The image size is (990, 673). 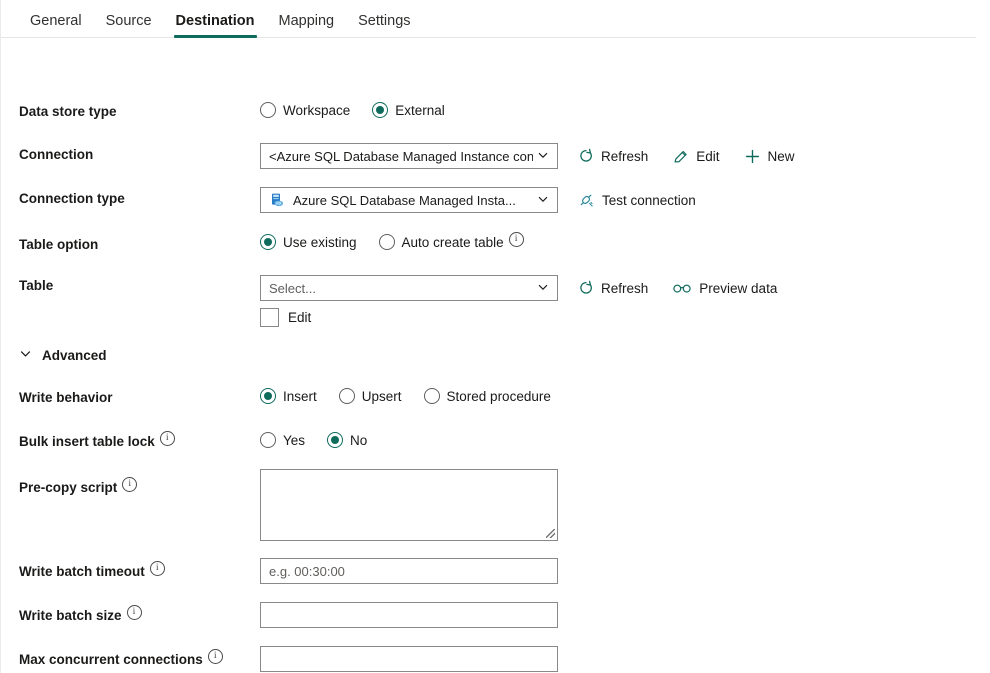 I want to click on table-edit-checkbox: Edit, so click(x=285, y=317).